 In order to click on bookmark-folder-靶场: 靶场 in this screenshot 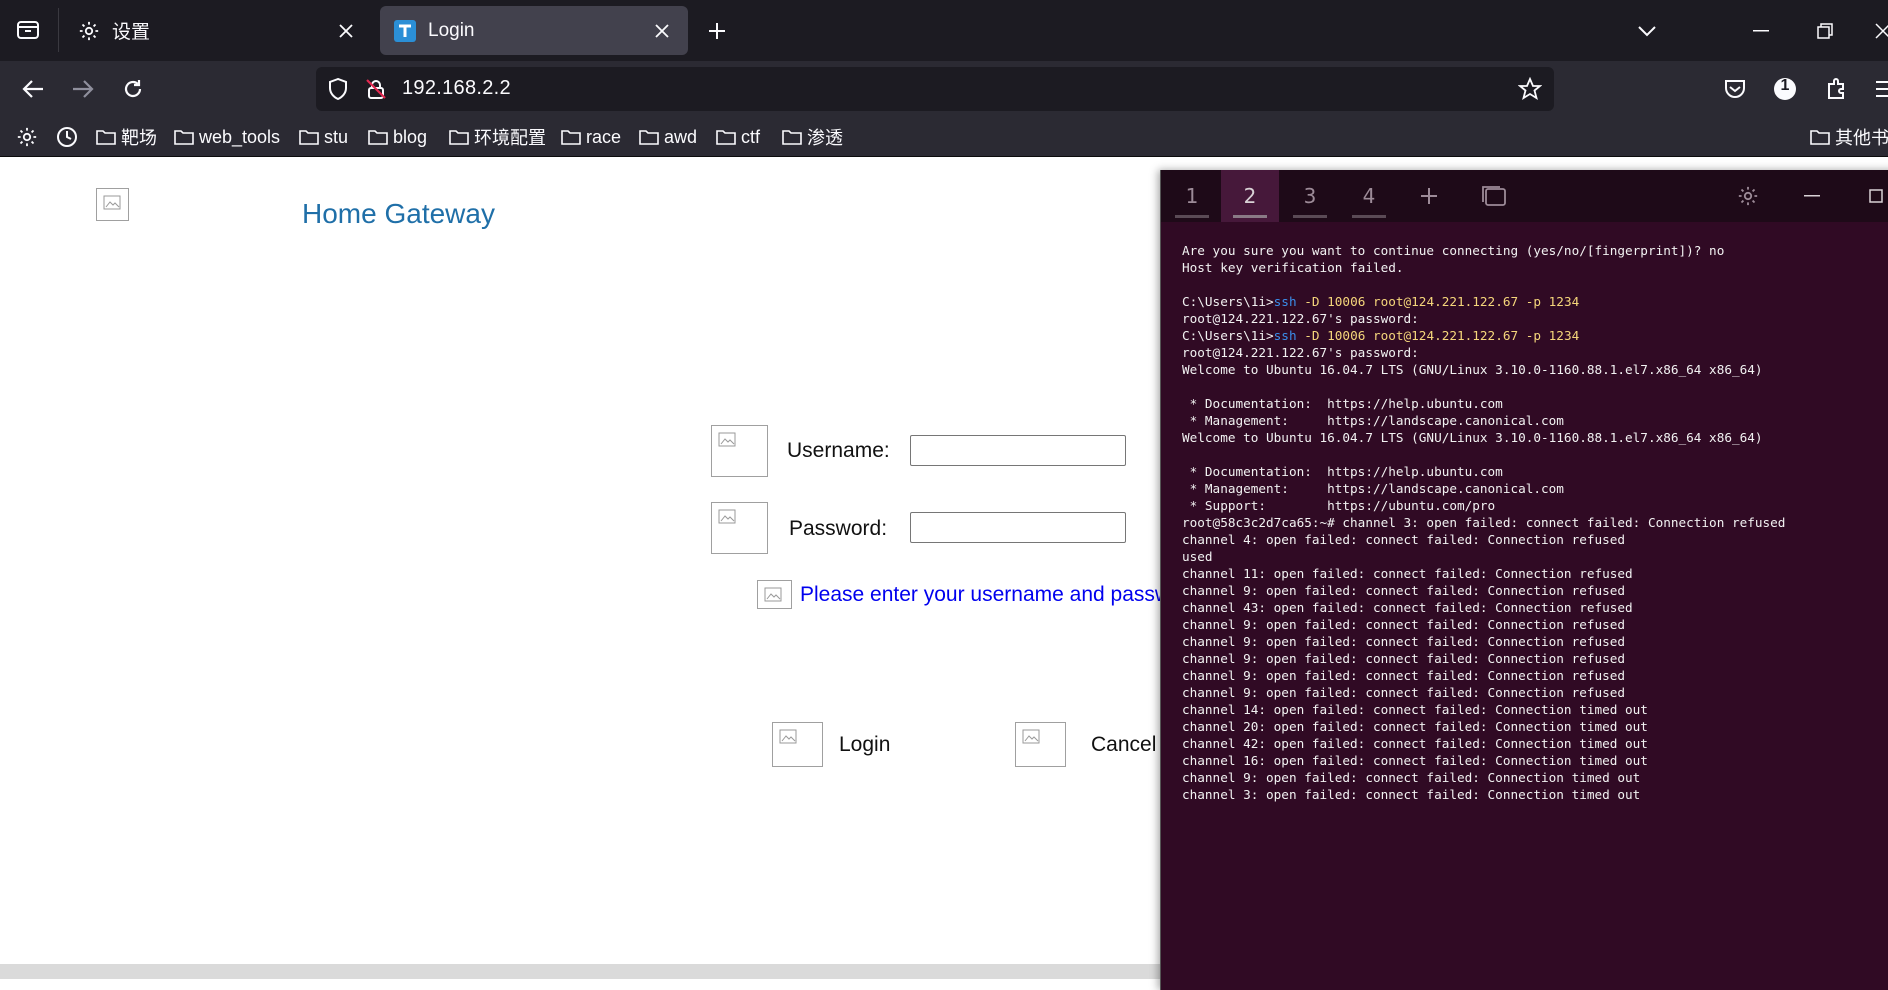, I will do `click(126, 137)`.